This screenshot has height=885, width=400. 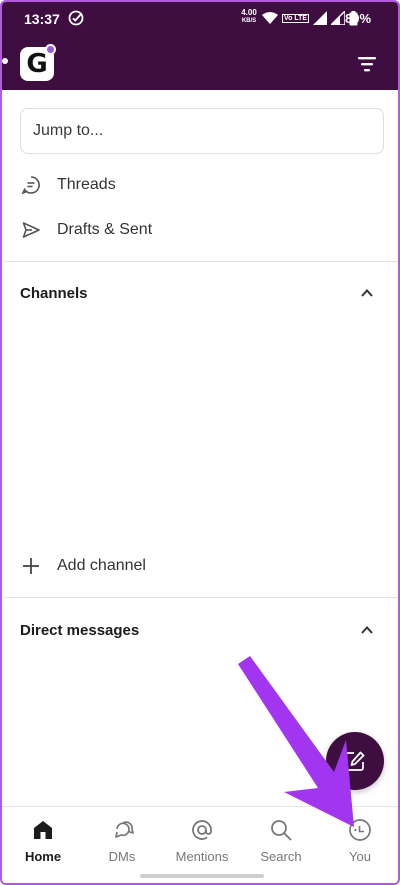 What do you see at coordinates (50, 49) in the screenshot?
I see `workspace-badge` at bounding box center [50, 49].